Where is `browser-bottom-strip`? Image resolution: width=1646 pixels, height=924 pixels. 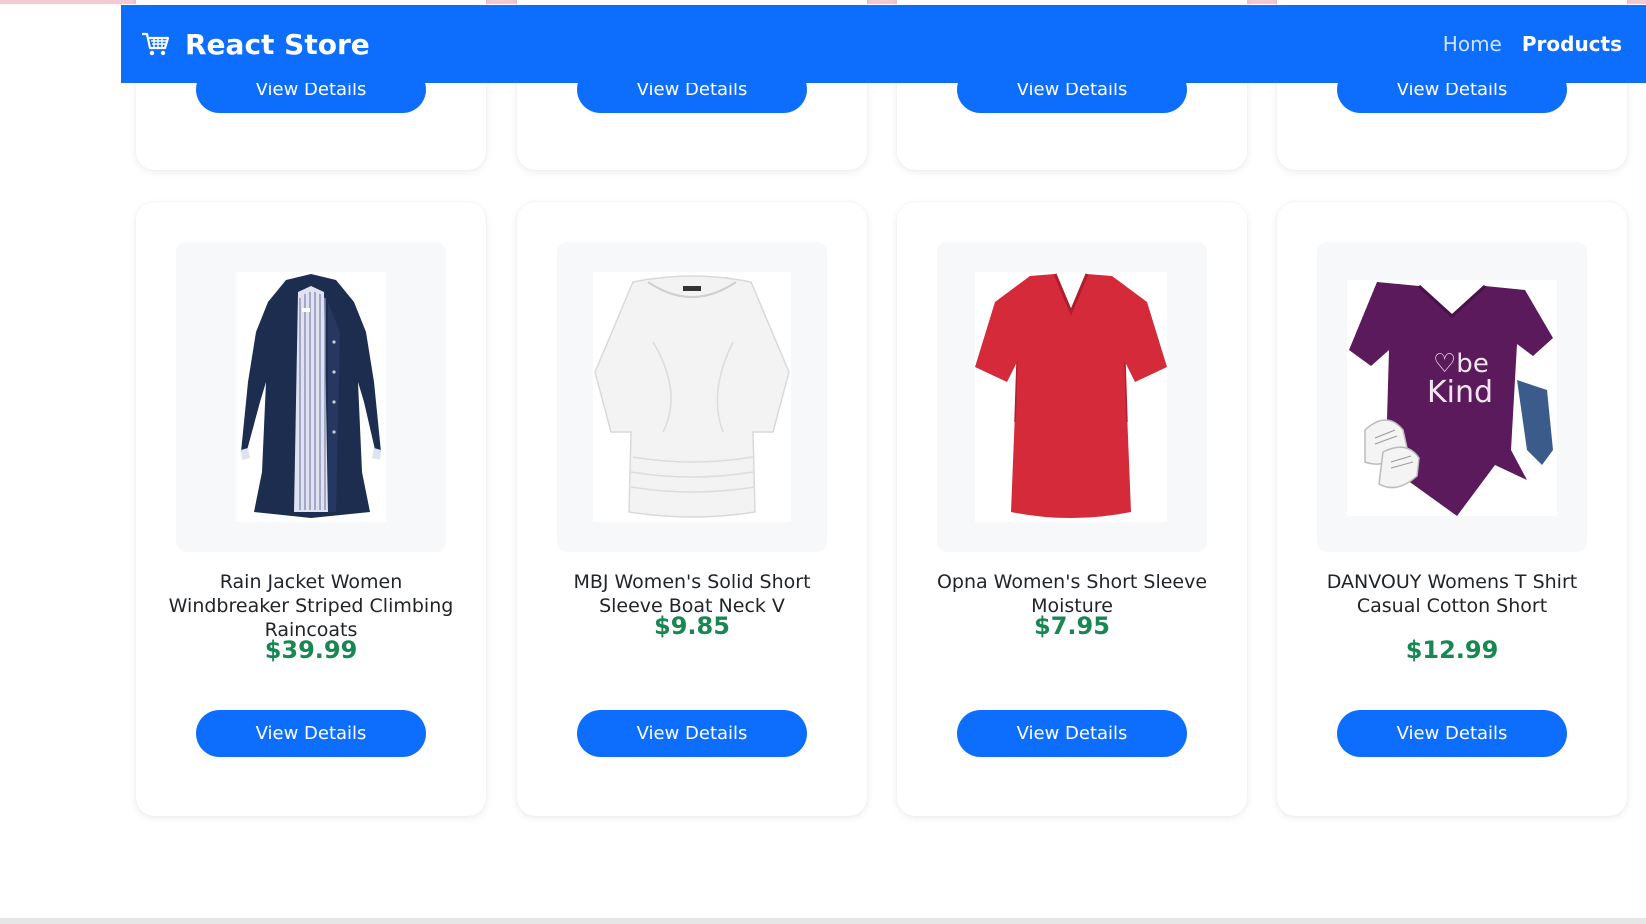
browser-bottom-strip is located at coordinates (823, 921).